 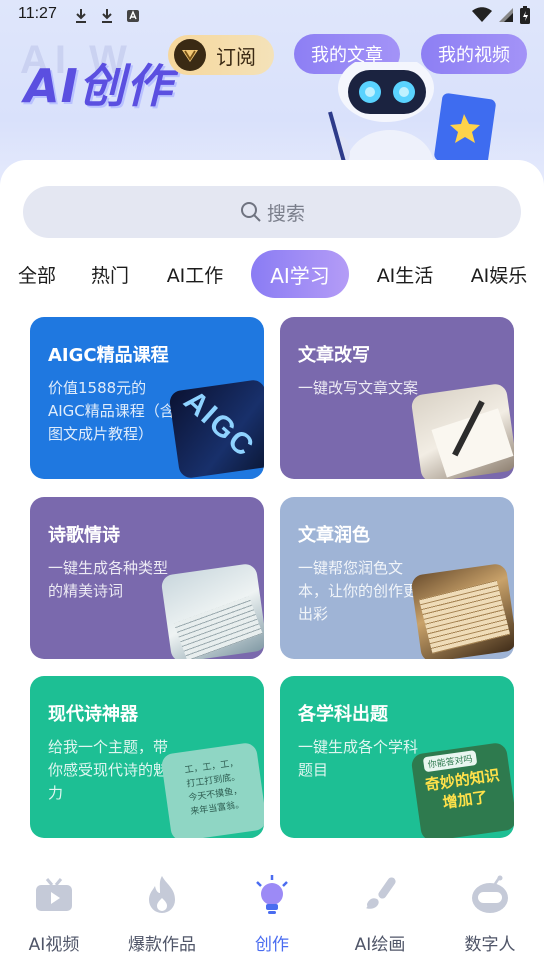 I want to click on wifi-icon, so click(x=482, y=14).